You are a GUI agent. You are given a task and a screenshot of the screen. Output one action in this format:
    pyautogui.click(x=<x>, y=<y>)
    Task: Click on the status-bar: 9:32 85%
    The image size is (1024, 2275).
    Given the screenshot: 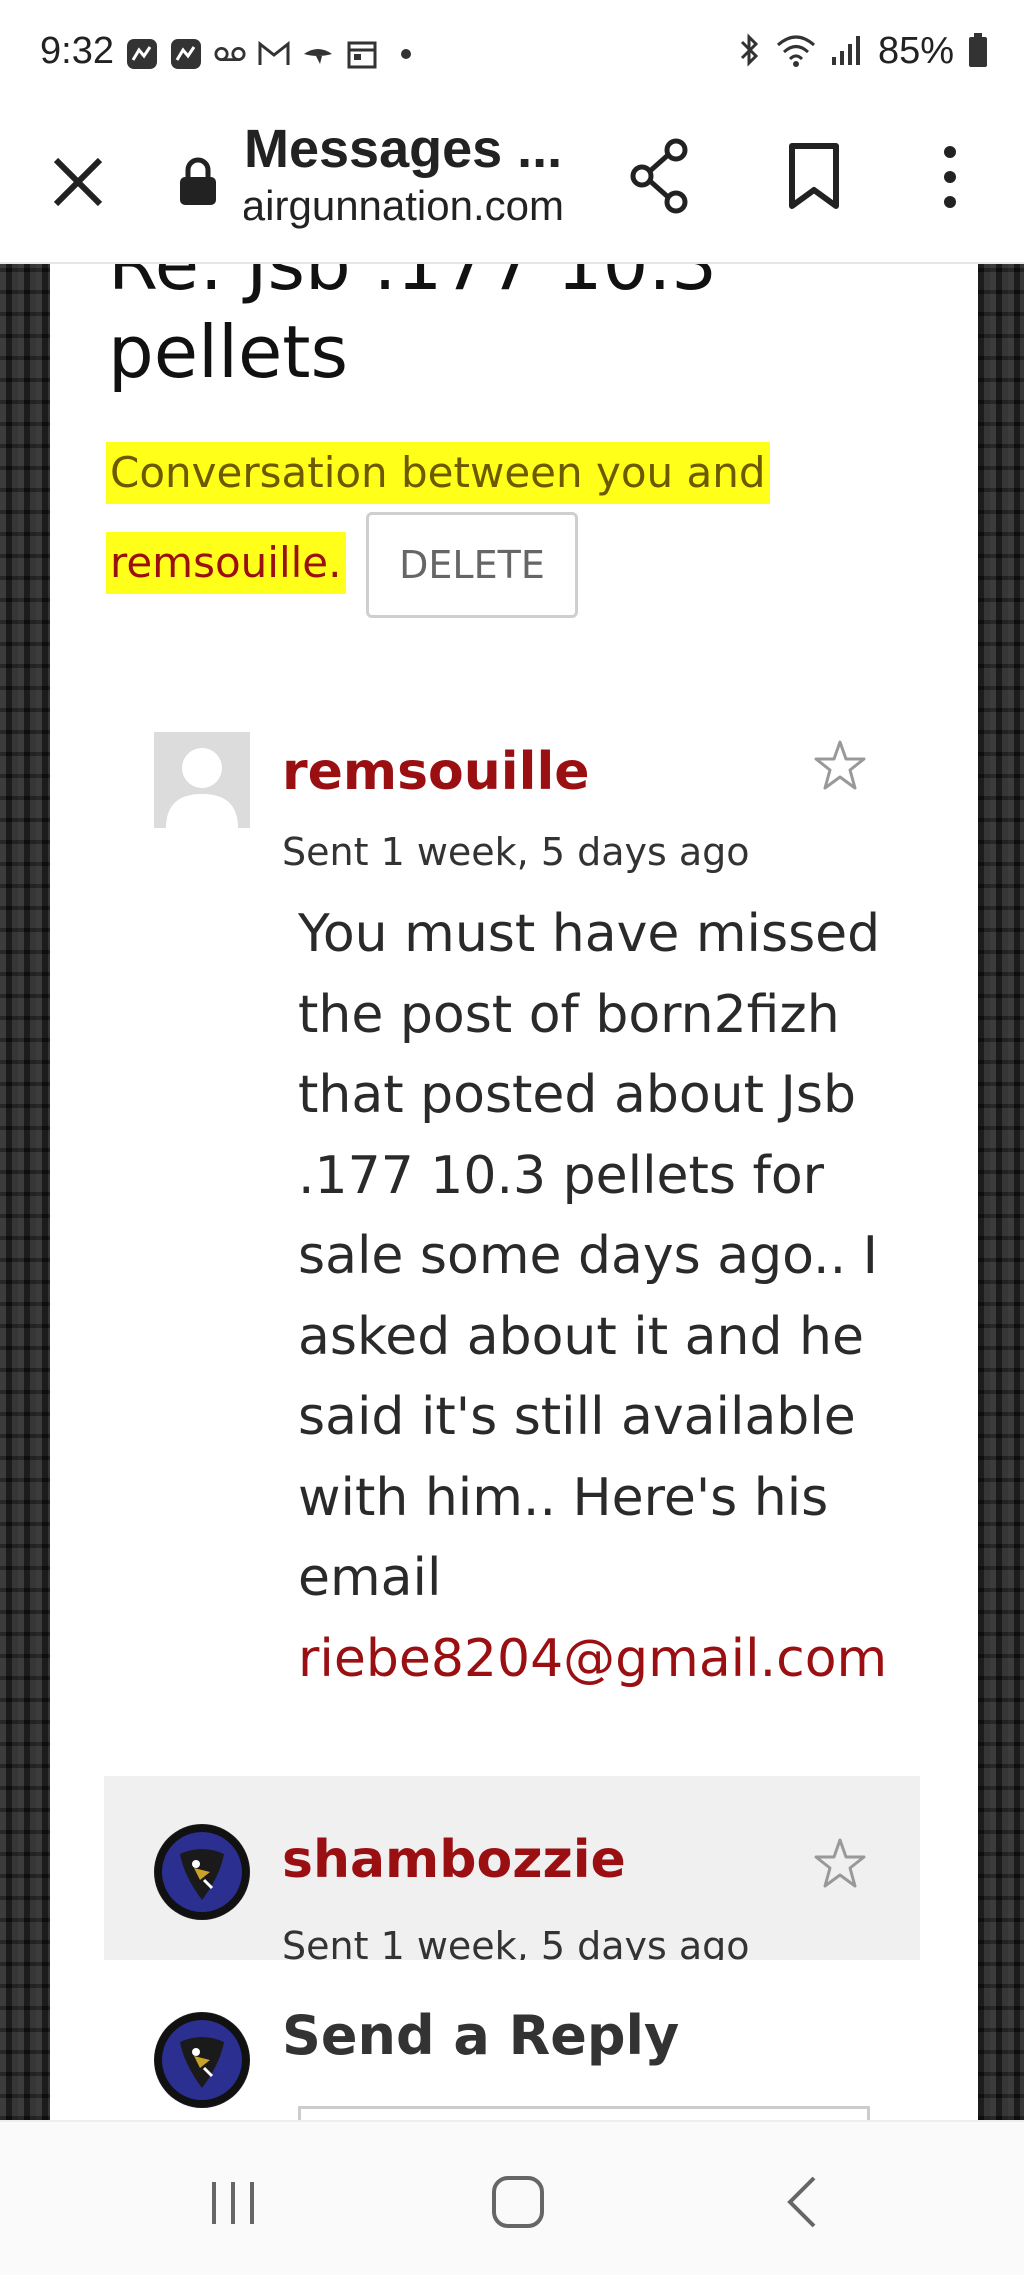 What is the action you would take?
    pyautogui.click(x=512, y=56)
    